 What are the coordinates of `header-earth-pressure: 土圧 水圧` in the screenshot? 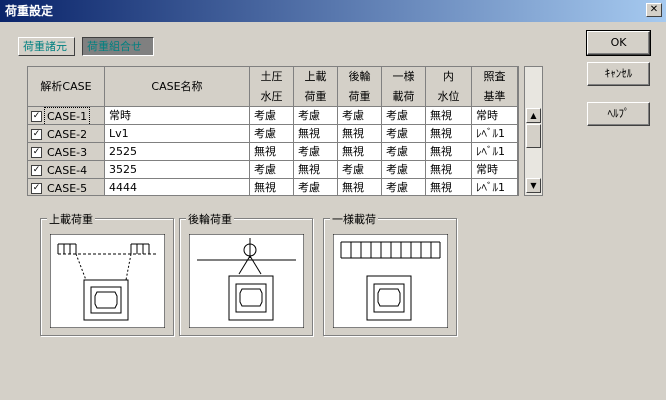 It's located at (272, 87).